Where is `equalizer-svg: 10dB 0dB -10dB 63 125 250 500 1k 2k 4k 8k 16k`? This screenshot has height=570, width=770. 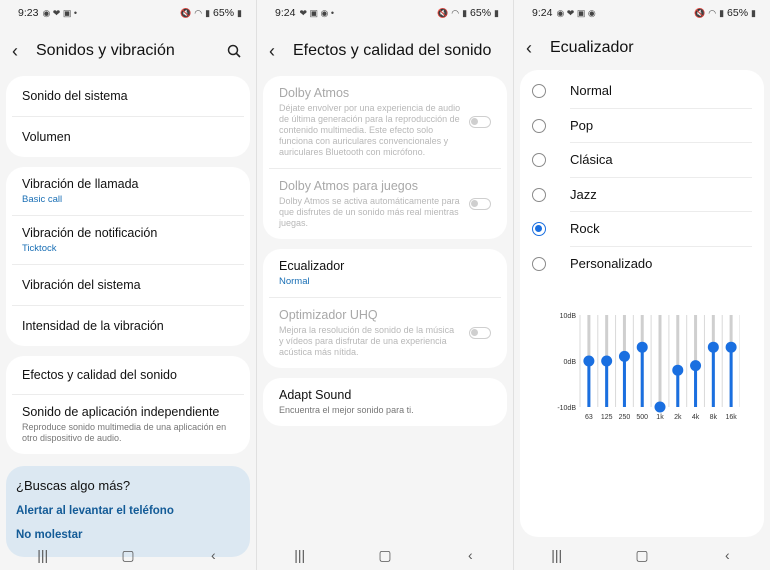 equalizer-svg: 10dB 0dB -10dB 63 125 250 500 1k 2k 4k 8k 16k is located at coordinates (649, 367).